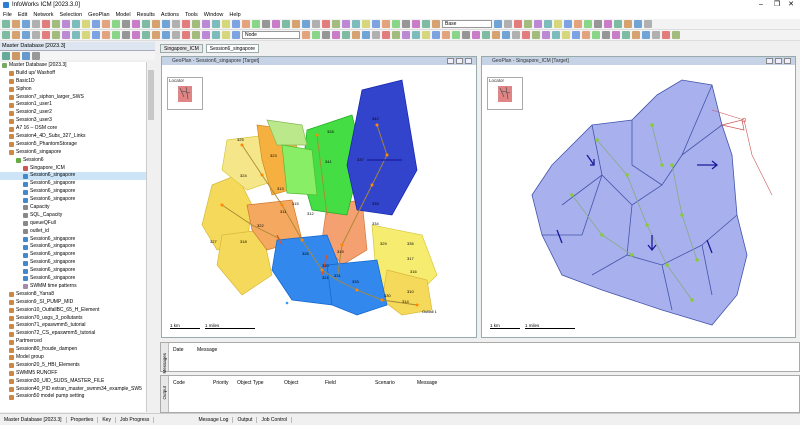  Describe the element at coordinates (330, 383) in the screenshot. I see `col-field: Field` at that location.